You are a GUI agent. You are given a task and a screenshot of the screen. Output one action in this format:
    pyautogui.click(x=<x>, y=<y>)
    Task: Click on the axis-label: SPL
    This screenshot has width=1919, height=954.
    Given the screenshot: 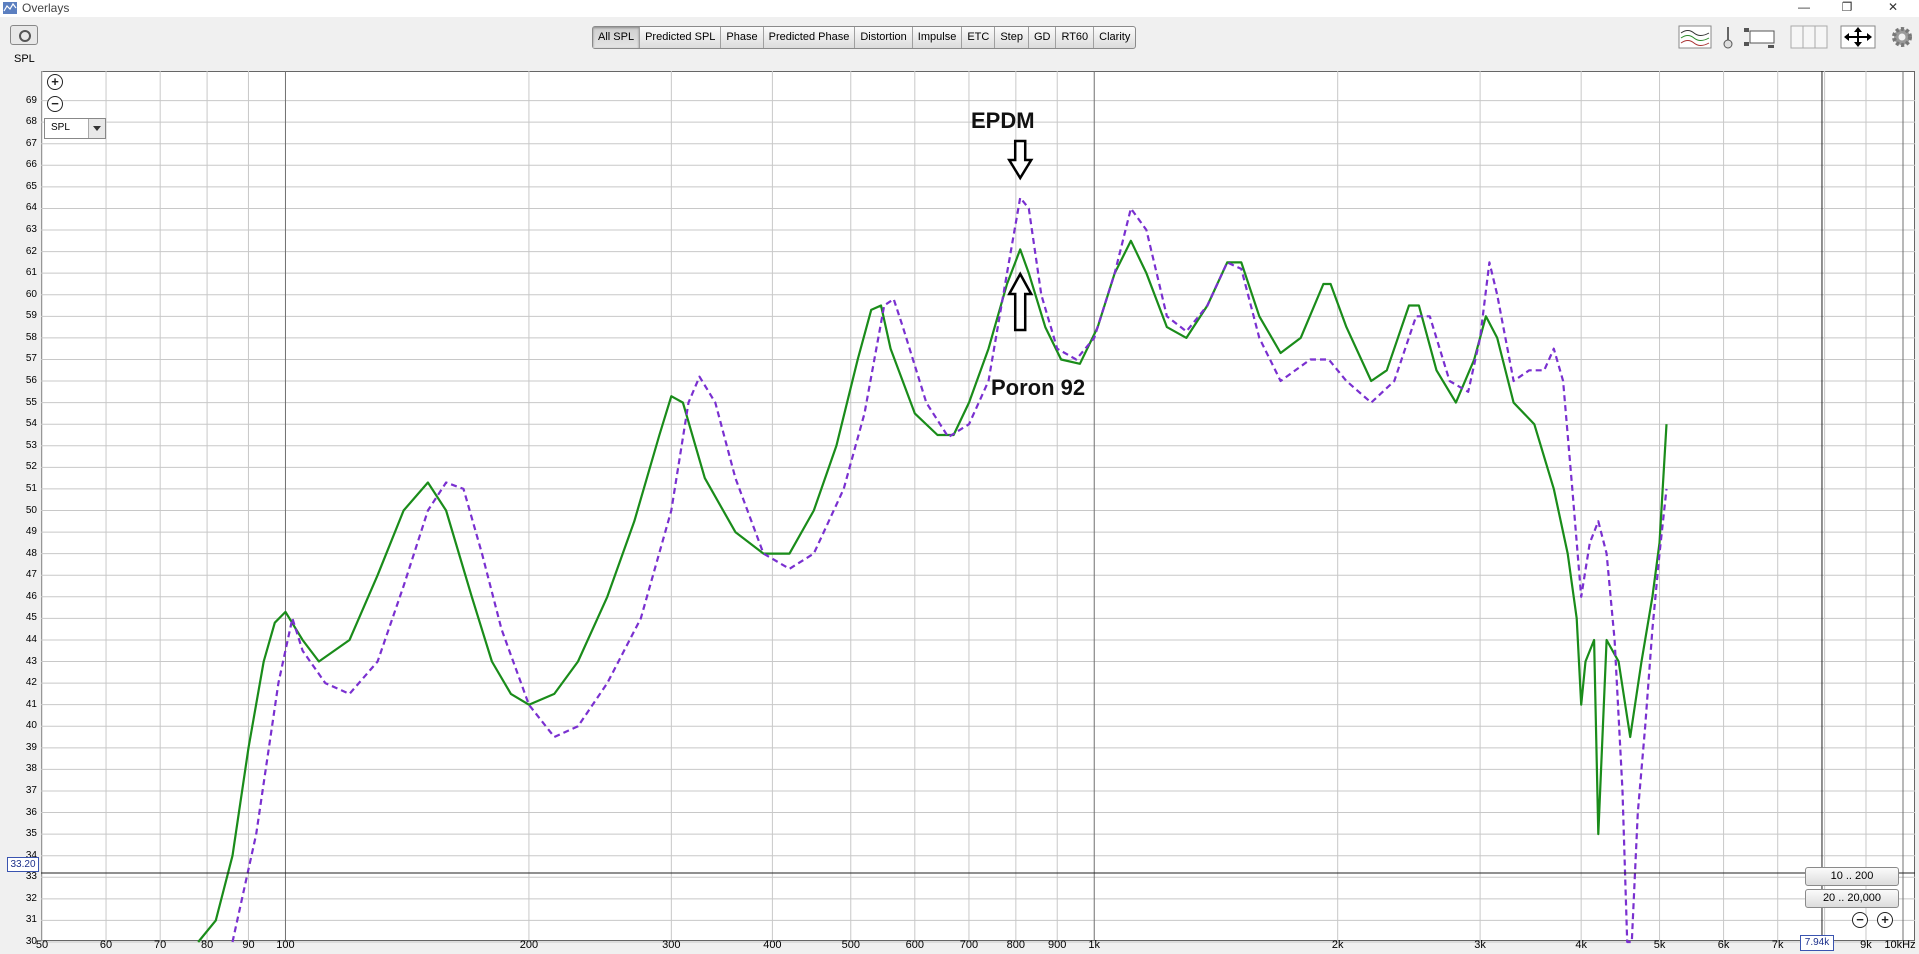 What is the action you would take?
    pyautogui.click(x=24, y=59)
    